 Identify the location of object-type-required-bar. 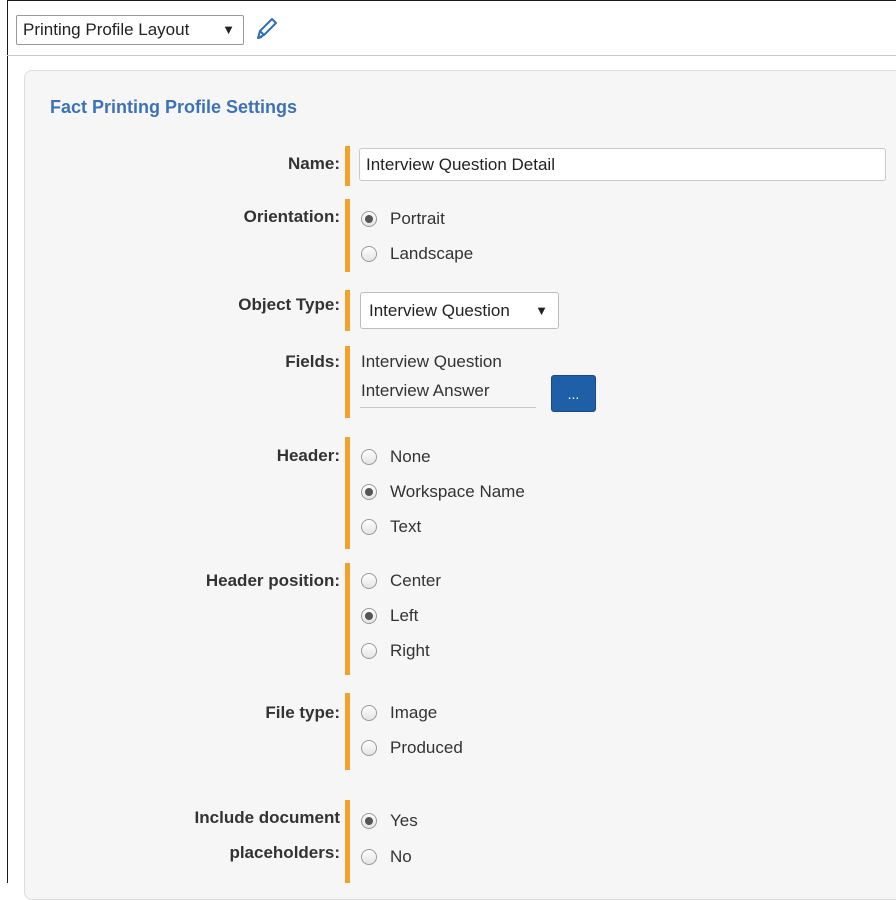
(347, 310).